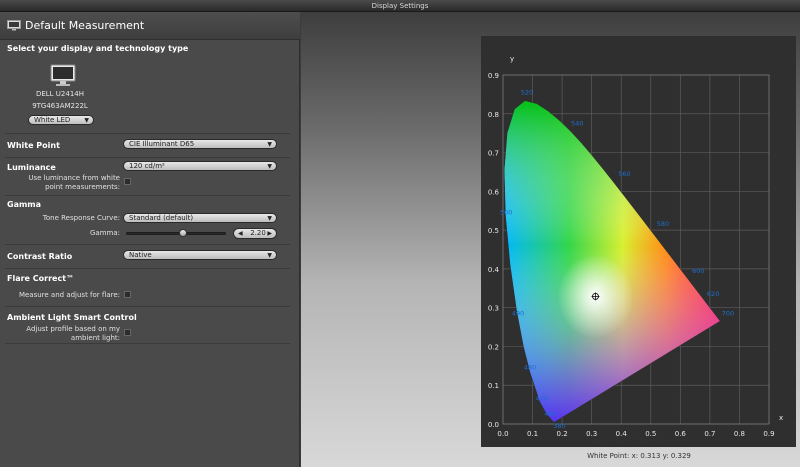 Image resolution: width=800 pixels, height=467 pixels. Describe the element at coordinates (493, 115) in the screenshot. I see `y-tick-label: 0.8` at that location.